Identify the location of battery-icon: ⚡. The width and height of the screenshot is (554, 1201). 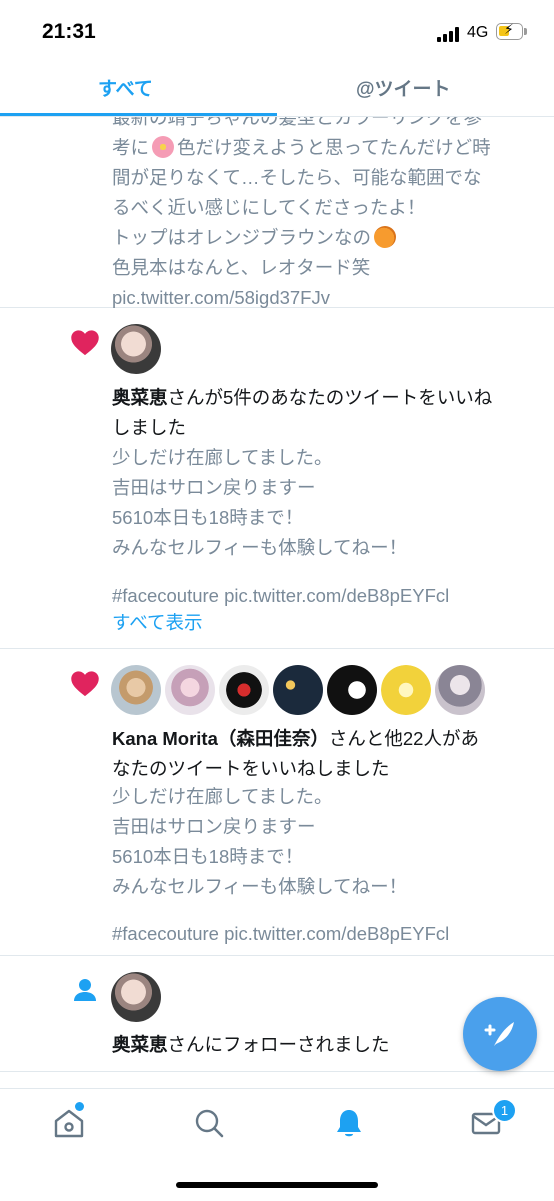
(509, 31).